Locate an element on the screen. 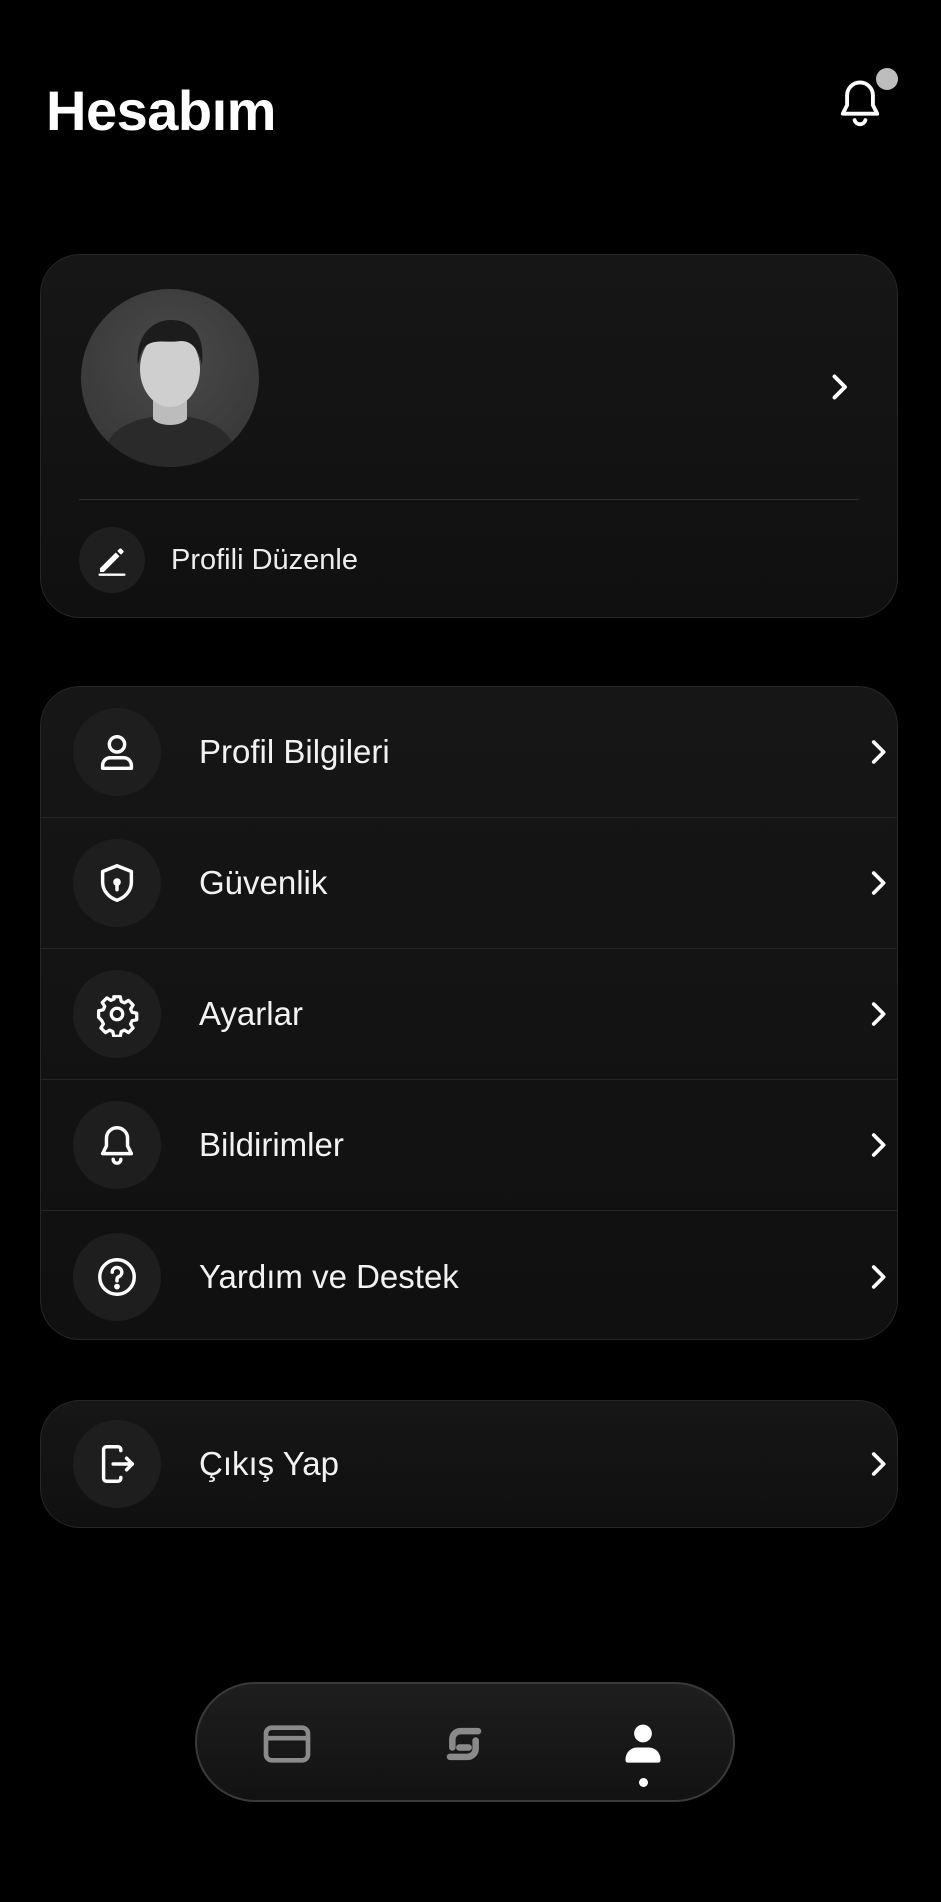 The height and width of the screenshot is (1902, 941). menu-item-label: Profil Bilgileri is located at coordinates (294, 751).